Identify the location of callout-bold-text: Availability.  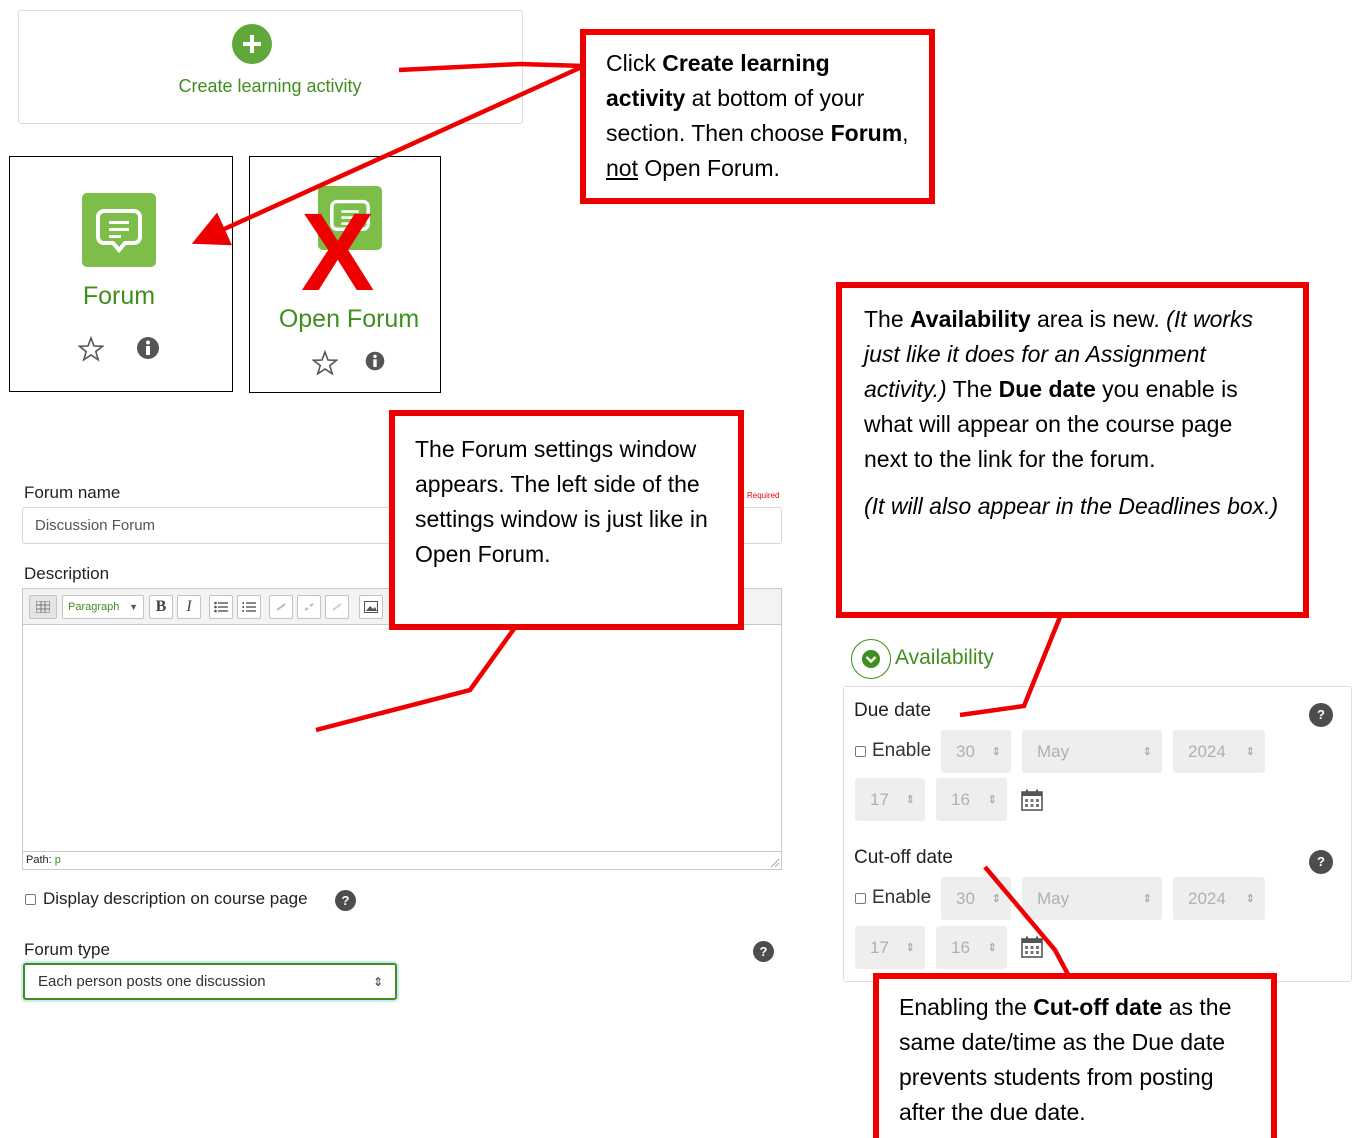
(970, 319).